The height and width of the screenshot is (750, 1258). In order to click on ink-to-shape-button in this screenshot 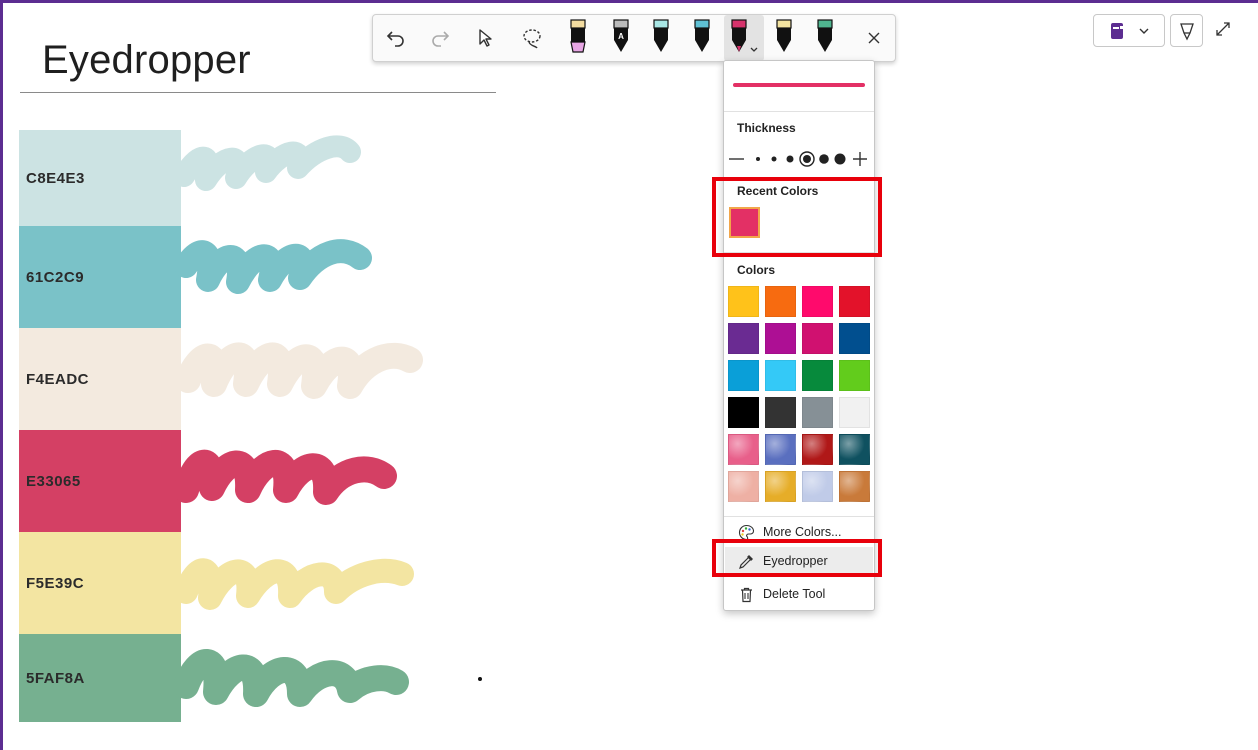, I will do `click(1186, 30)`.